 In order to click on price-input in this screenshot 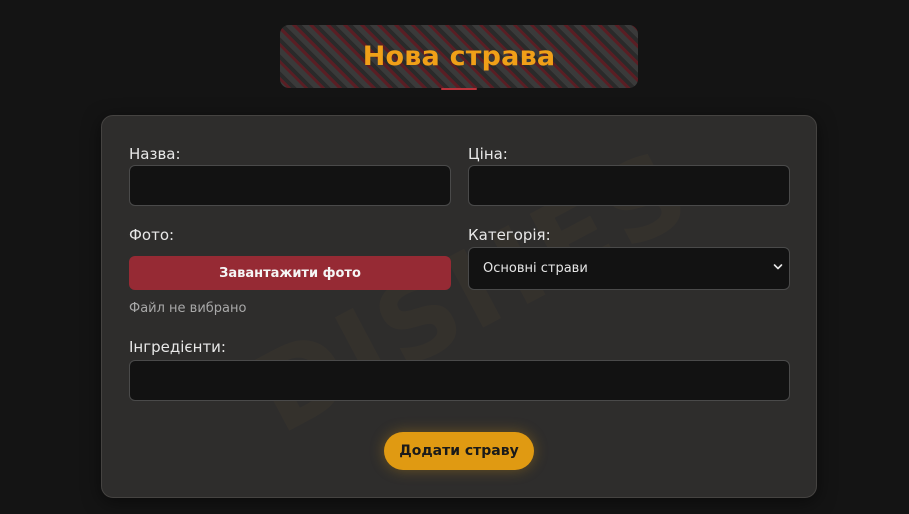, I will do `click(629, 185)`.